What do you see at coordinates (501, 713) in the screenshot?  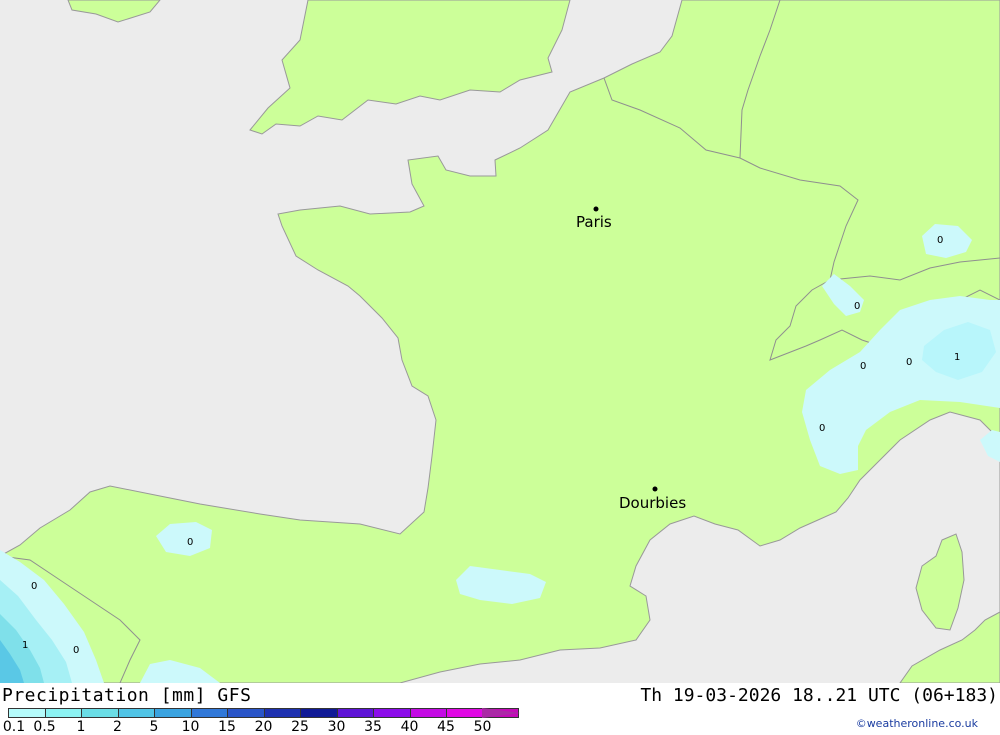 I see `legend-arrow` at bounding box center [501, 713].